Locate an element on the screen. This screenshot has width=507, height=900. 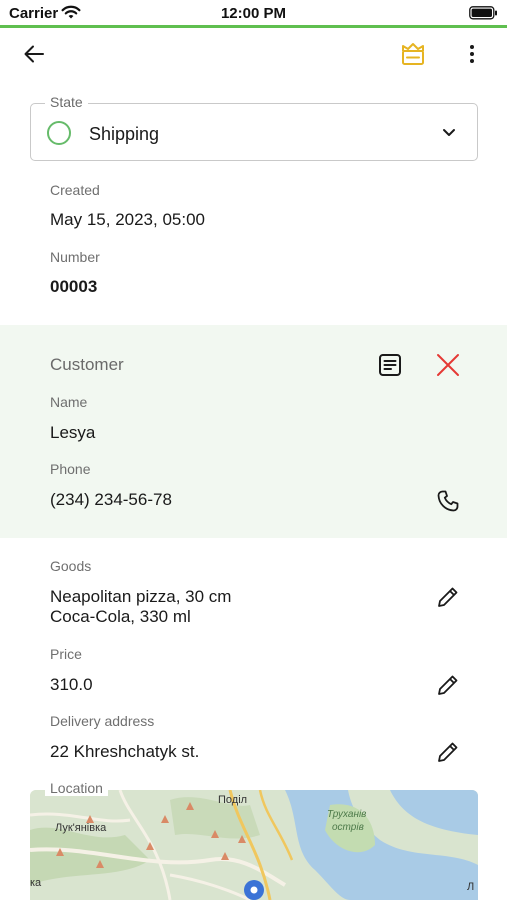
call-button is located at coordinates (448, 501).